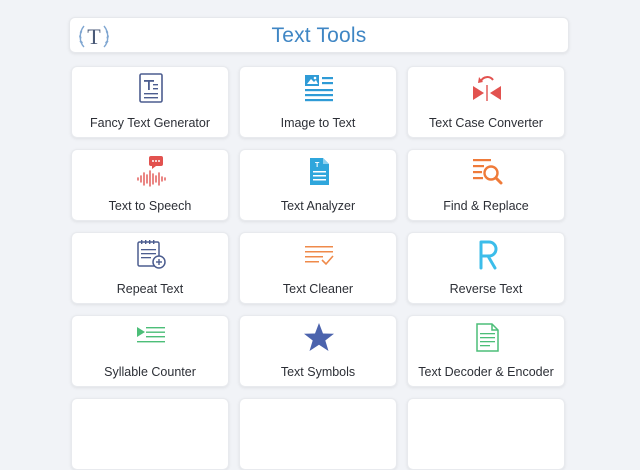 This screenshot has width=640, height=470. I want to click on tool-label: Fancy Text Generator, so click(150, 123).